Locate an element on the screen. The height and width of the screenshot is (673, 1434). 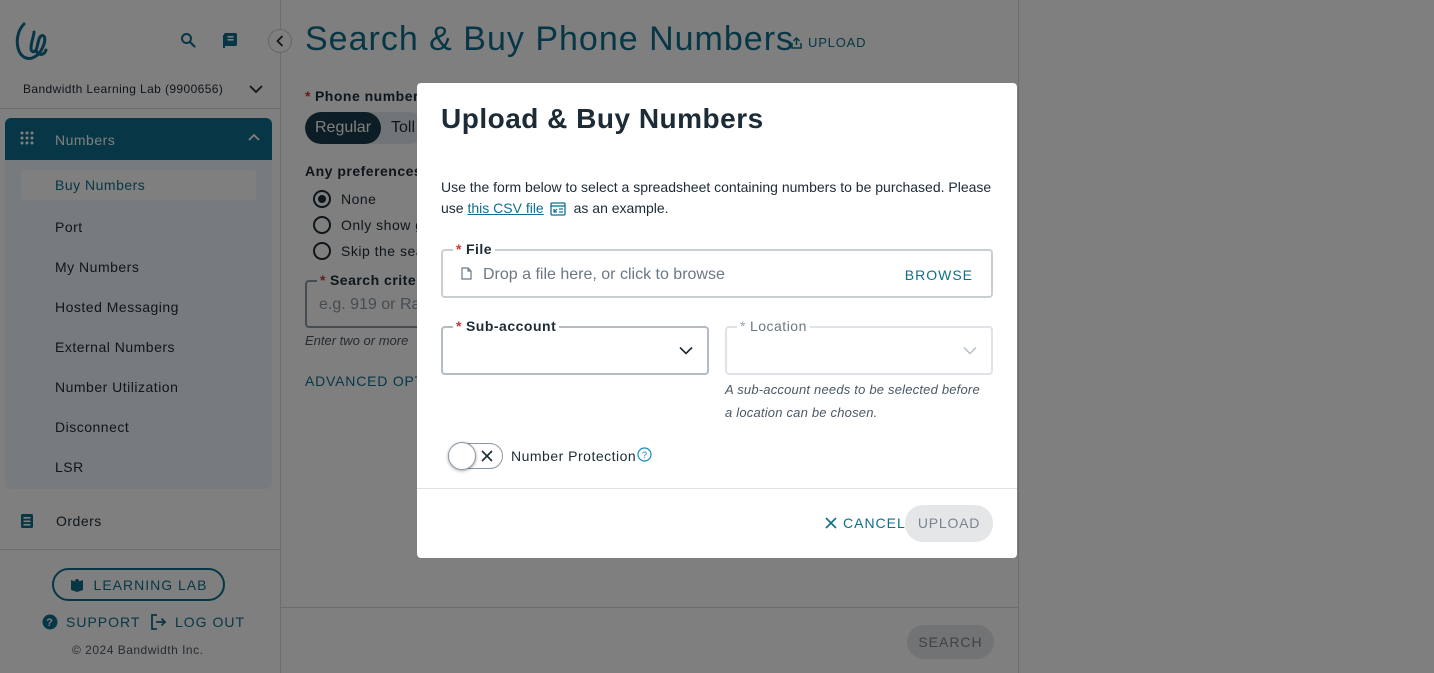
subaccount-label: * Sub-account is located at coordinates (506, 326).